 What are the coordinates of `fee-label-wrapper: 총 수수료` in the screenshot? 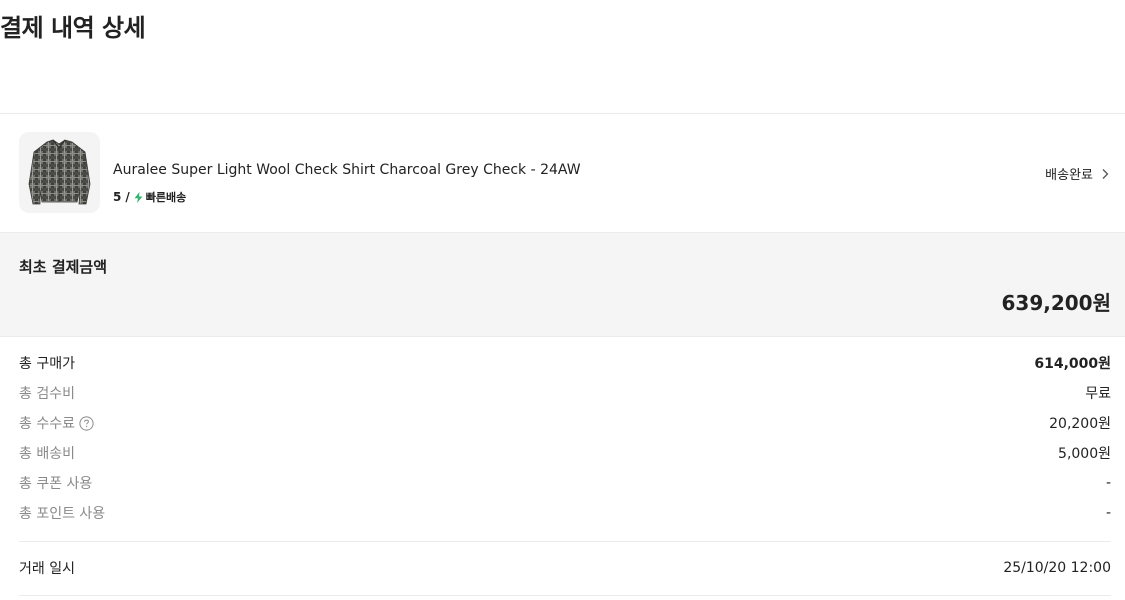 It's located at (56, 423).